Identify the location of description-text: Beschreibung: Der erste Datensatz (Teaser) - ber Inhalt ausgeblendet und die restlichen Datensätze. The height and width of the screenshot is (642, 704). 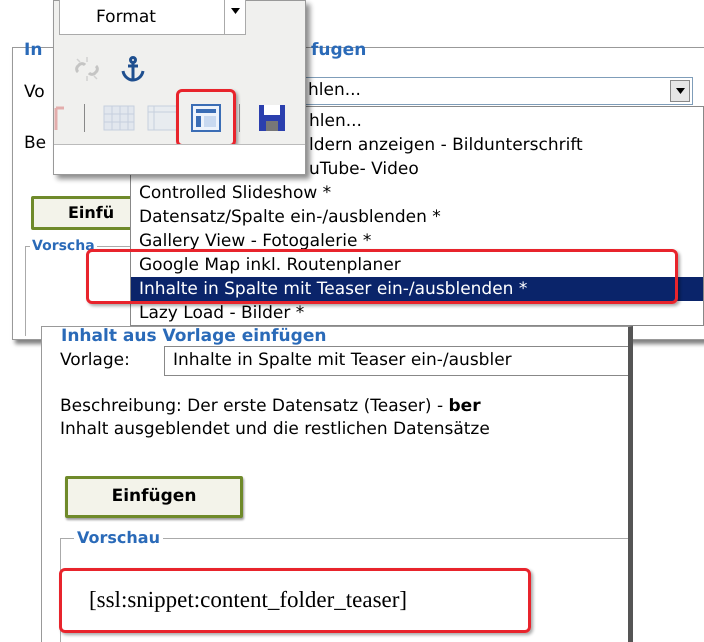
(275, 418).